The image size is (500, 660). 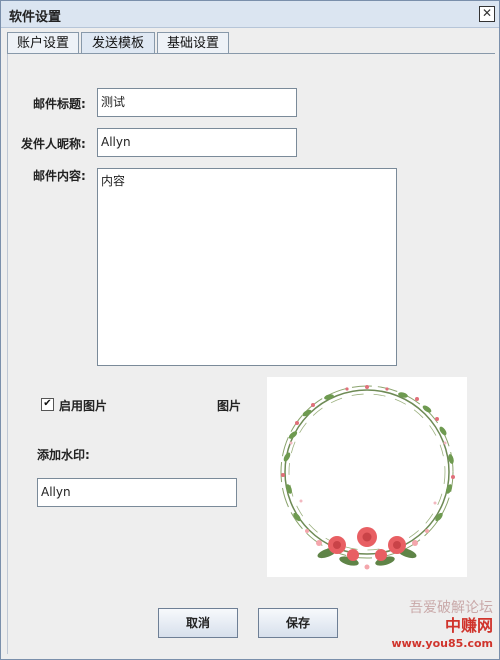 What do you see at coordinates (137, 492) in the screenshot?
I see `watermark-input: Allyn` at bounding box center [137, 492].